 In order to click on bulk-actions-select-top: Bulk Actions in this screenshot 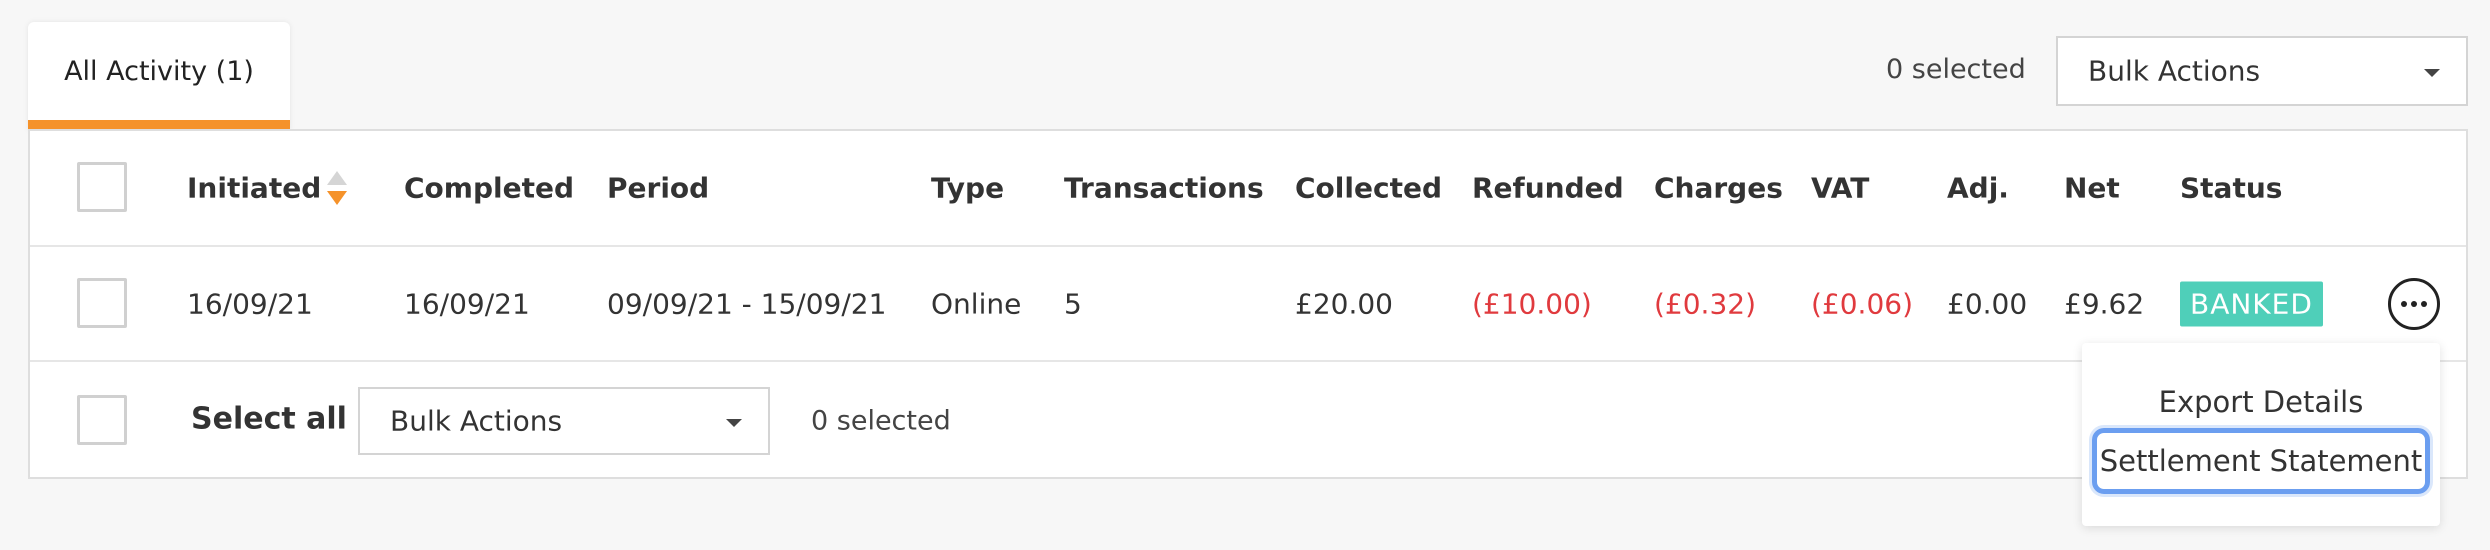, I will do `click(2262, 71)`.